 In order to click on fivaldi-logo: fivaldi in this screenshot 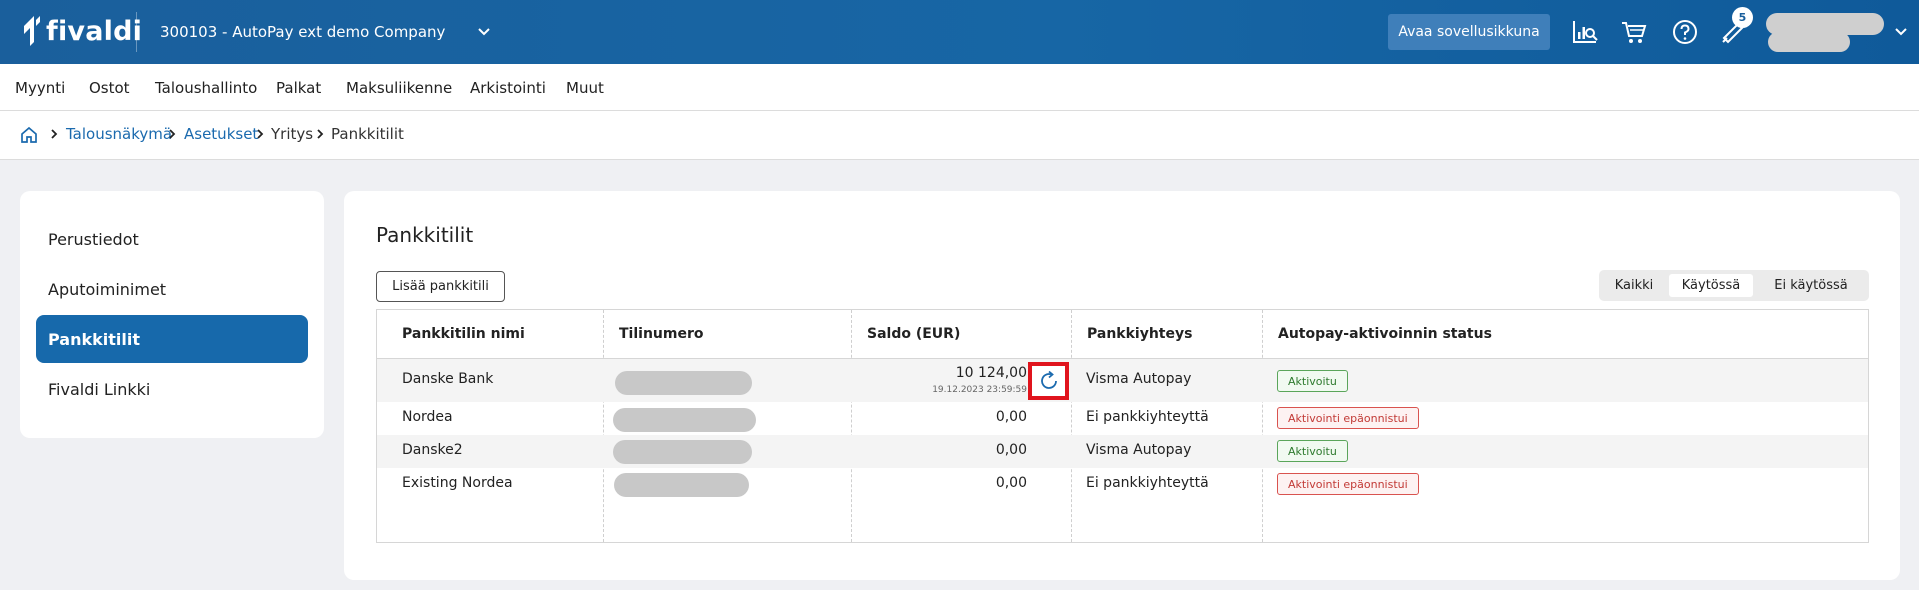, I will do `click(81, 31)`.